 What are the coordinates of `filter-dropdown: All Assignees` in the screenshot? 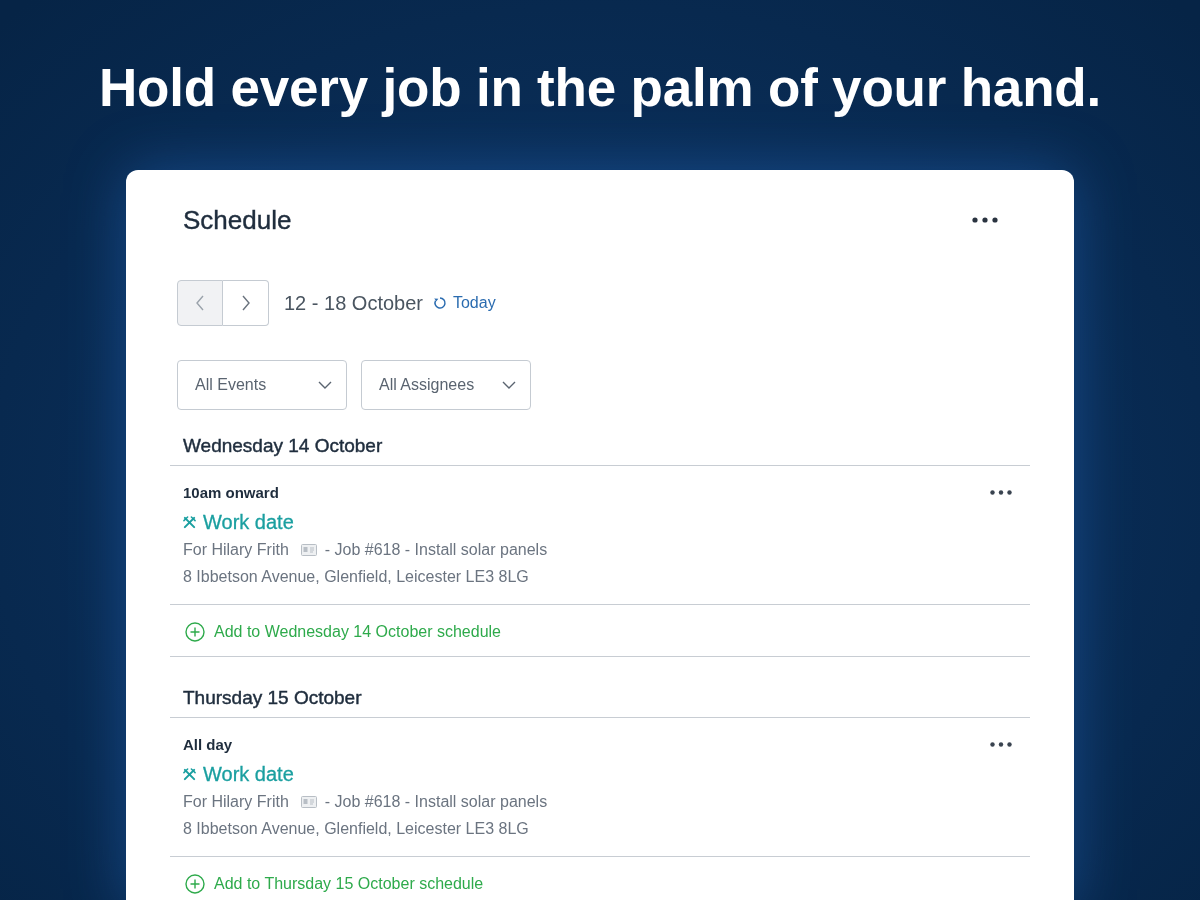 It's located at (446, 385).